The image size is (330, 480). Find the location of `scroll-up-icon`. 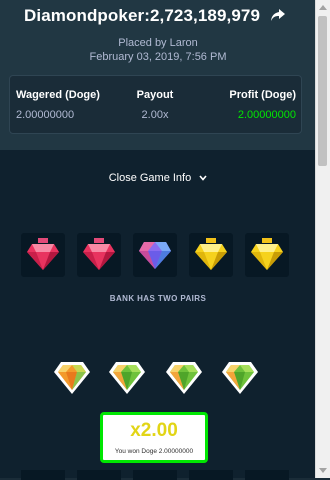

scroll-up-icon is located at coordinates (323, 7).